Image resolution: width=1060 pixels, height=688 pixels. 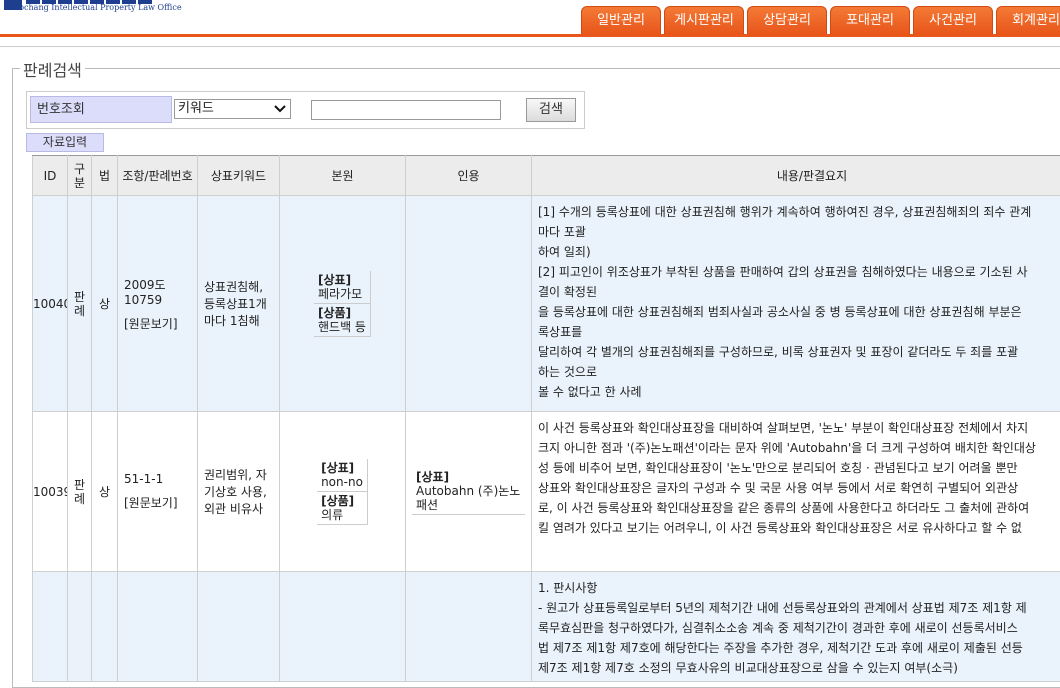 What do you see at coordinates (953, 20) in the screenshot?
I see `nav-tab-case: 사건관리` at bounding box center [953, 20].